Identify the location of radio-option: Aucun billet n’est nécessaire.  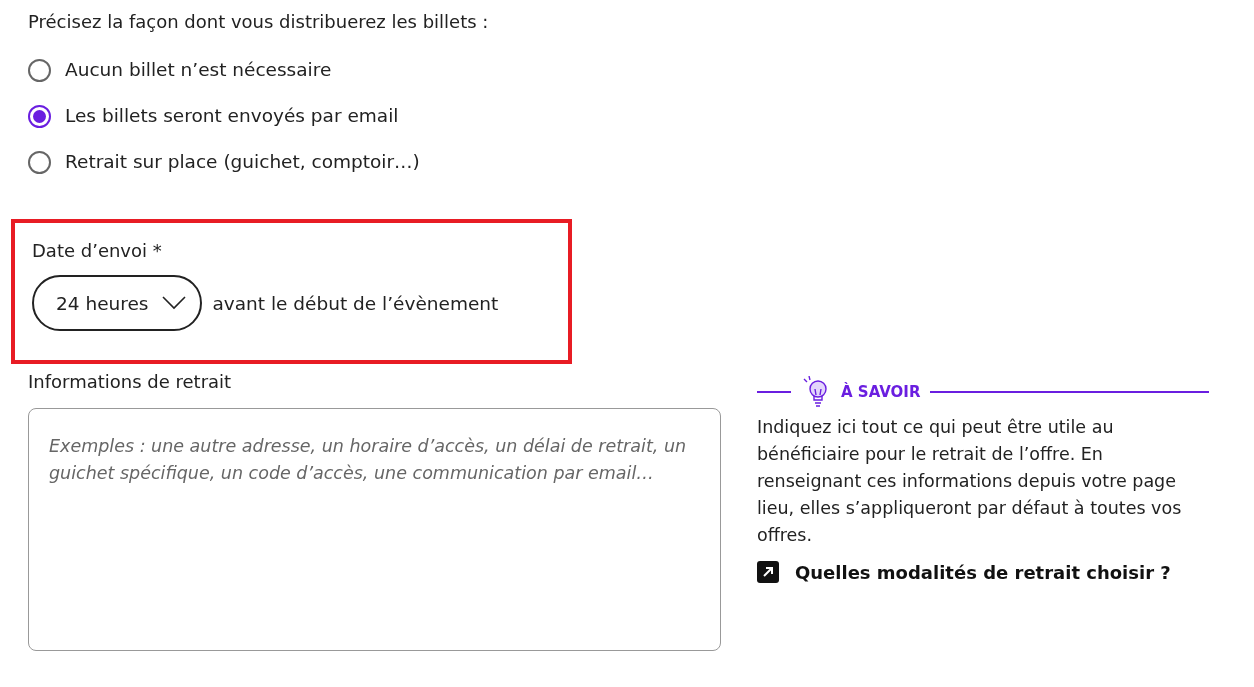
(623, 70).